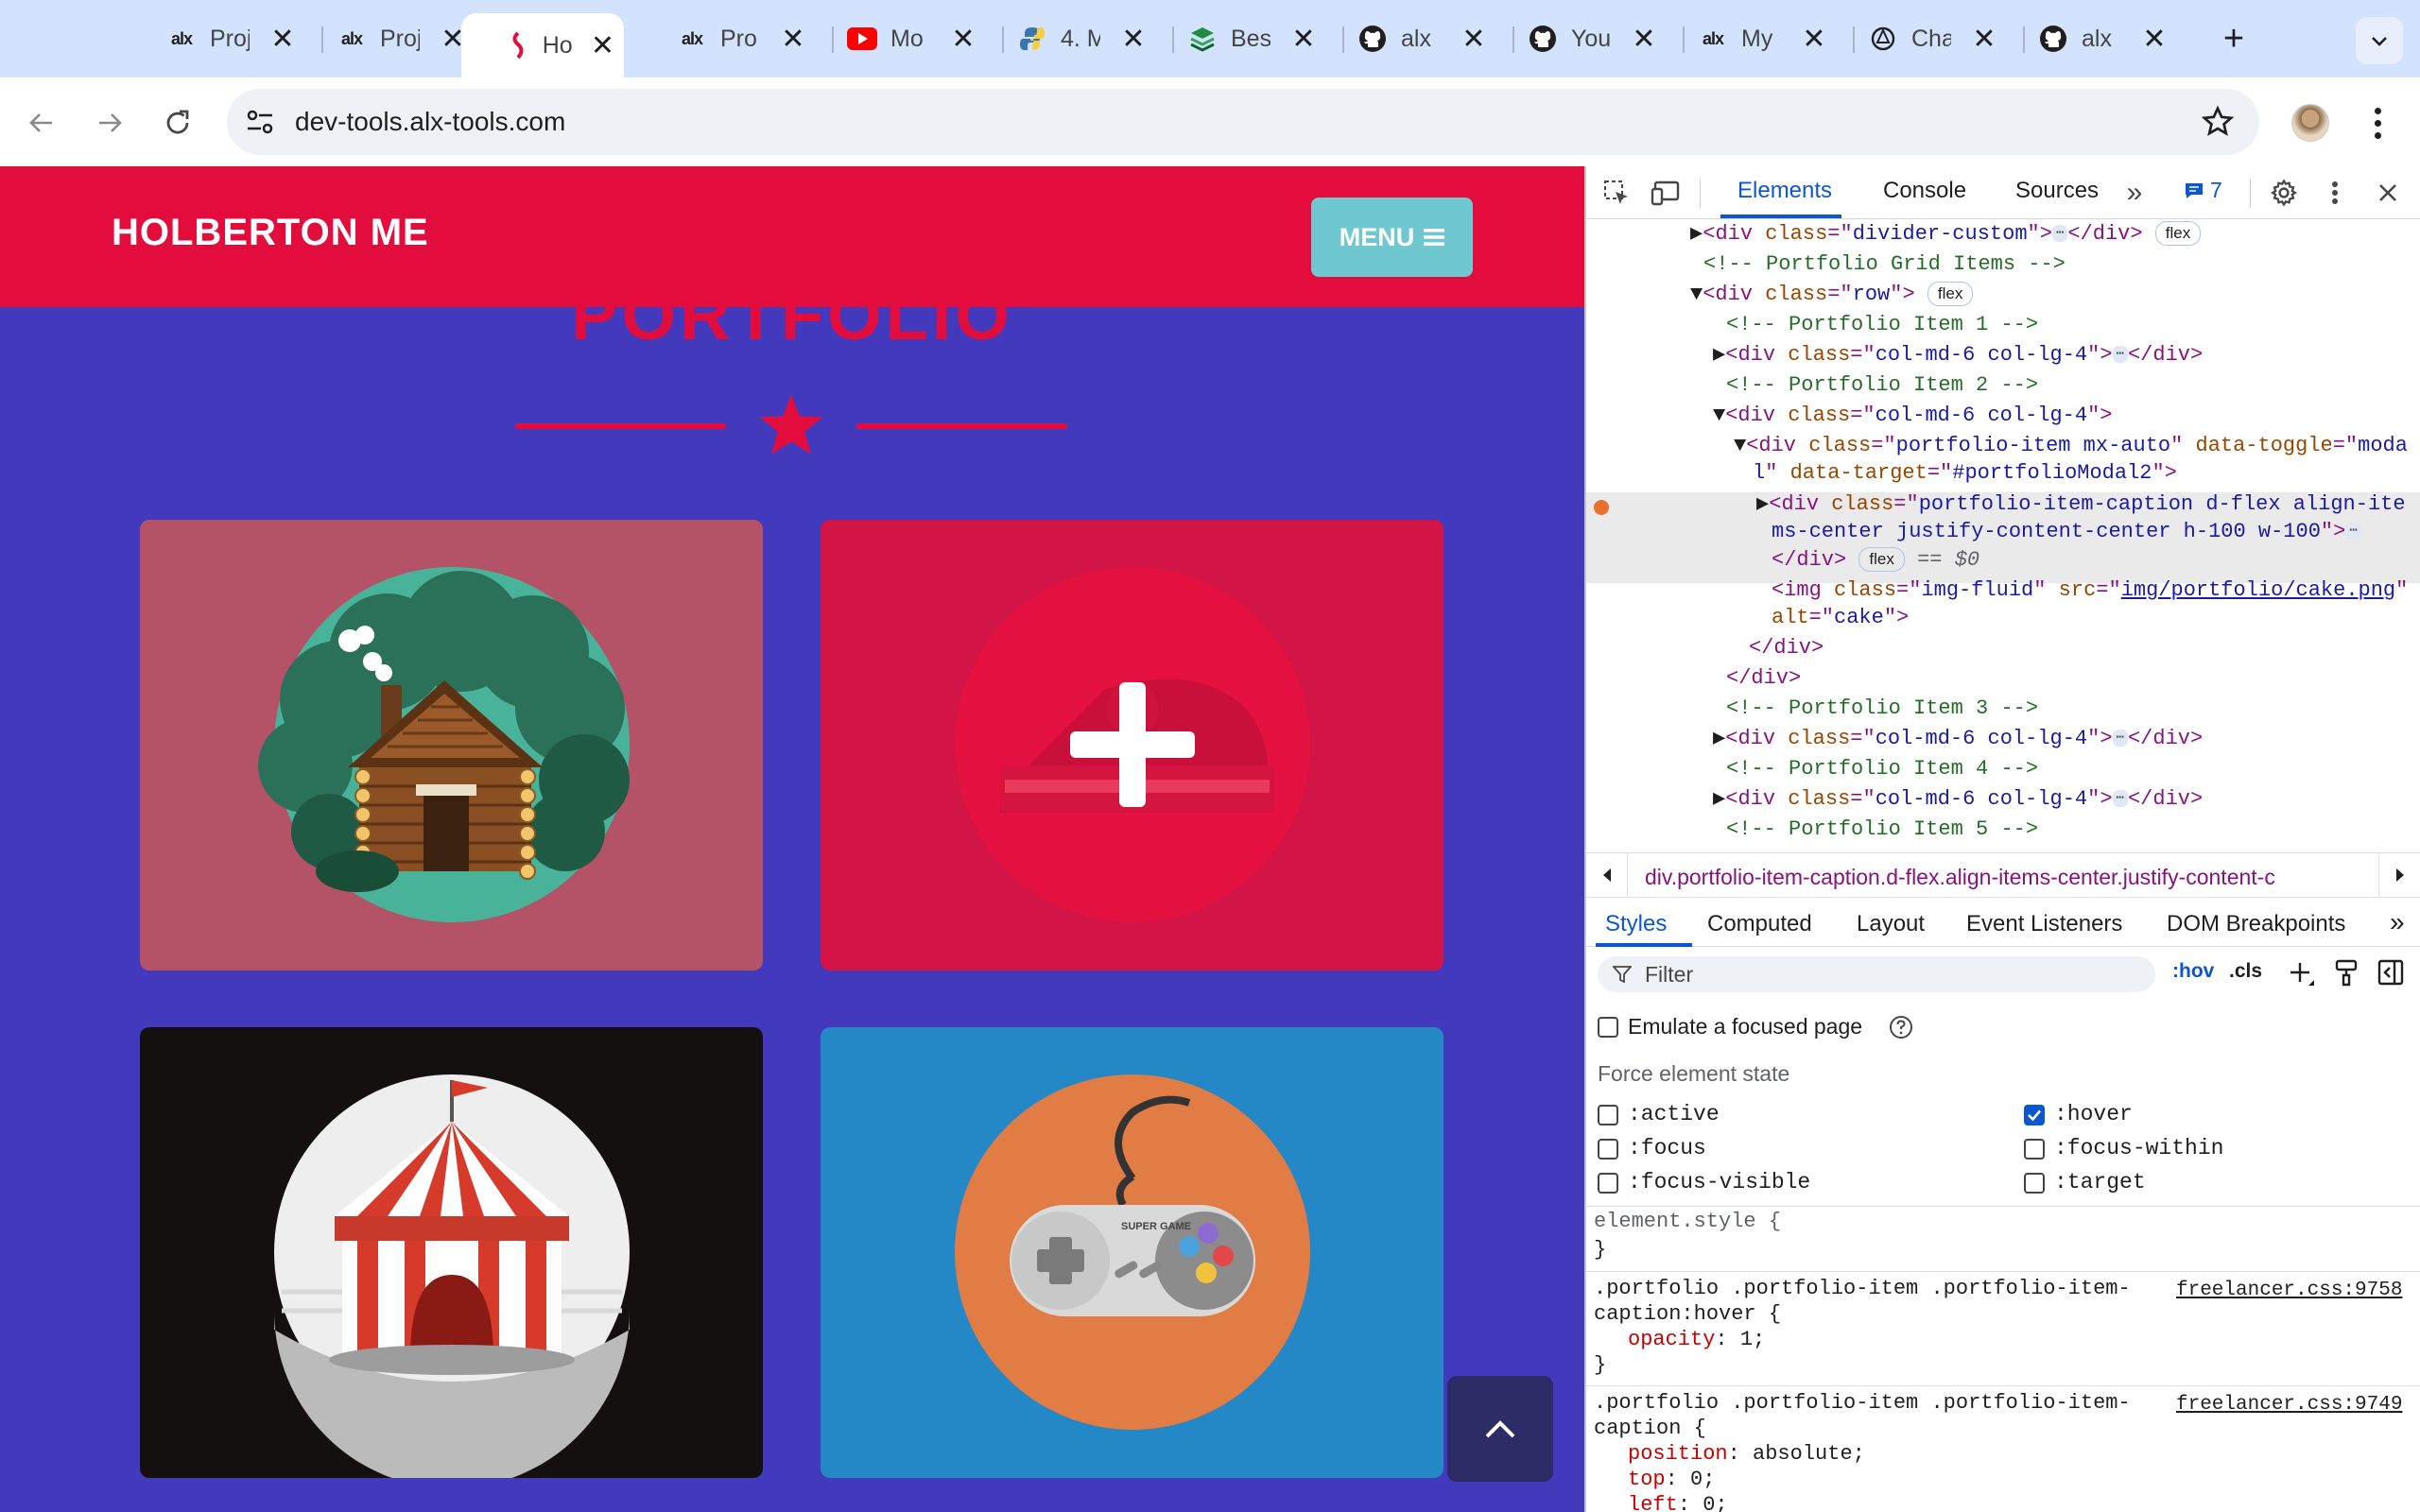 This screenshot has height=1512, width=2420. Describe the element at coordinates (2284, 193) in the screenshot. I see `settings-gear-icon` at that location.